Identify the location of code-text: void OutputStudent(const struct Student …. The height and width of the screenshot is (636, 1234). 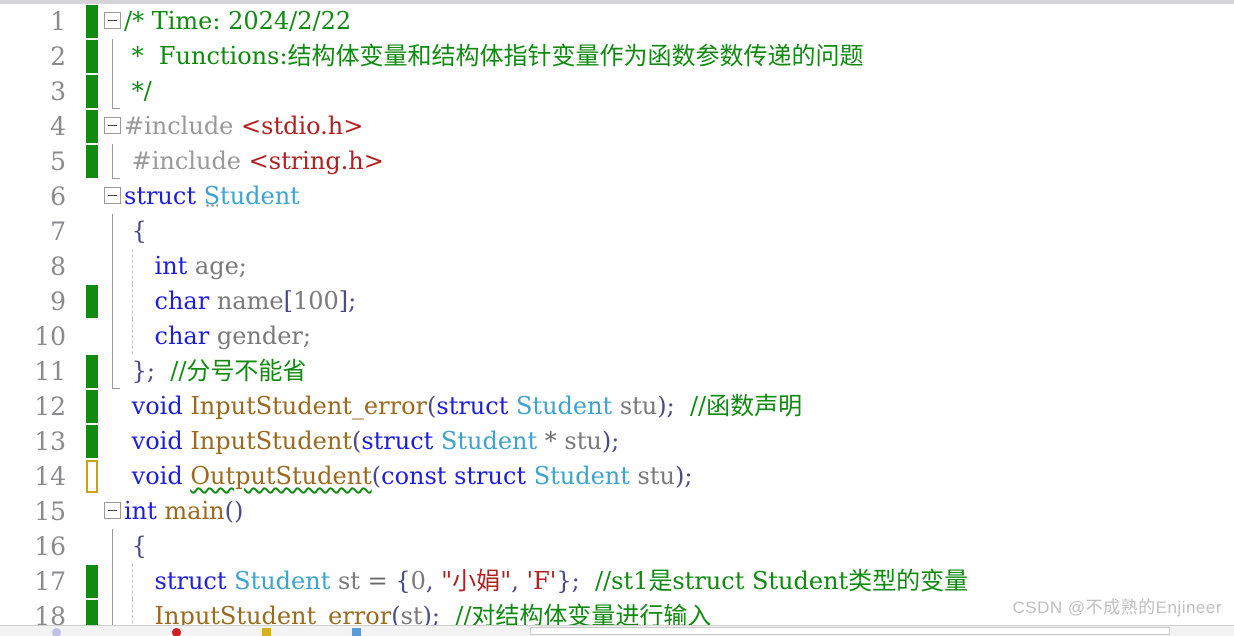
(408, 476).